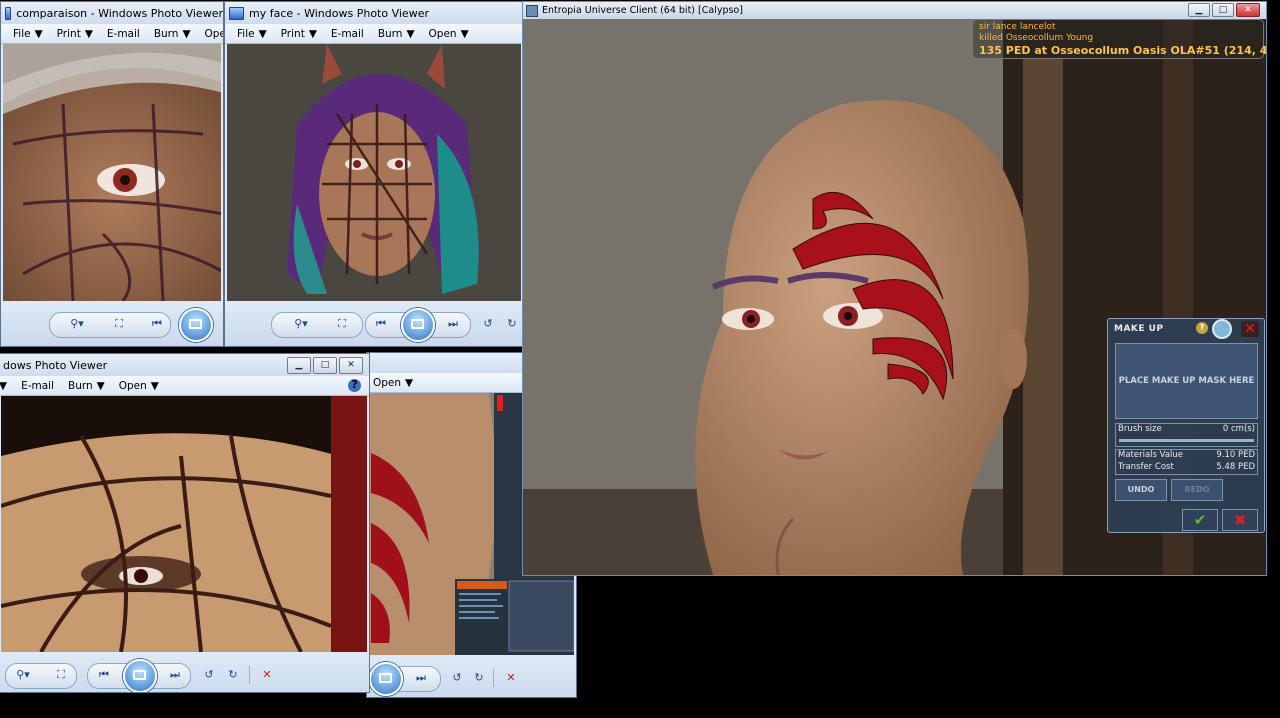 The height and width of the screenshot is (718, 1280). I want to click on x-icon: ✖, so click(1240, 520).